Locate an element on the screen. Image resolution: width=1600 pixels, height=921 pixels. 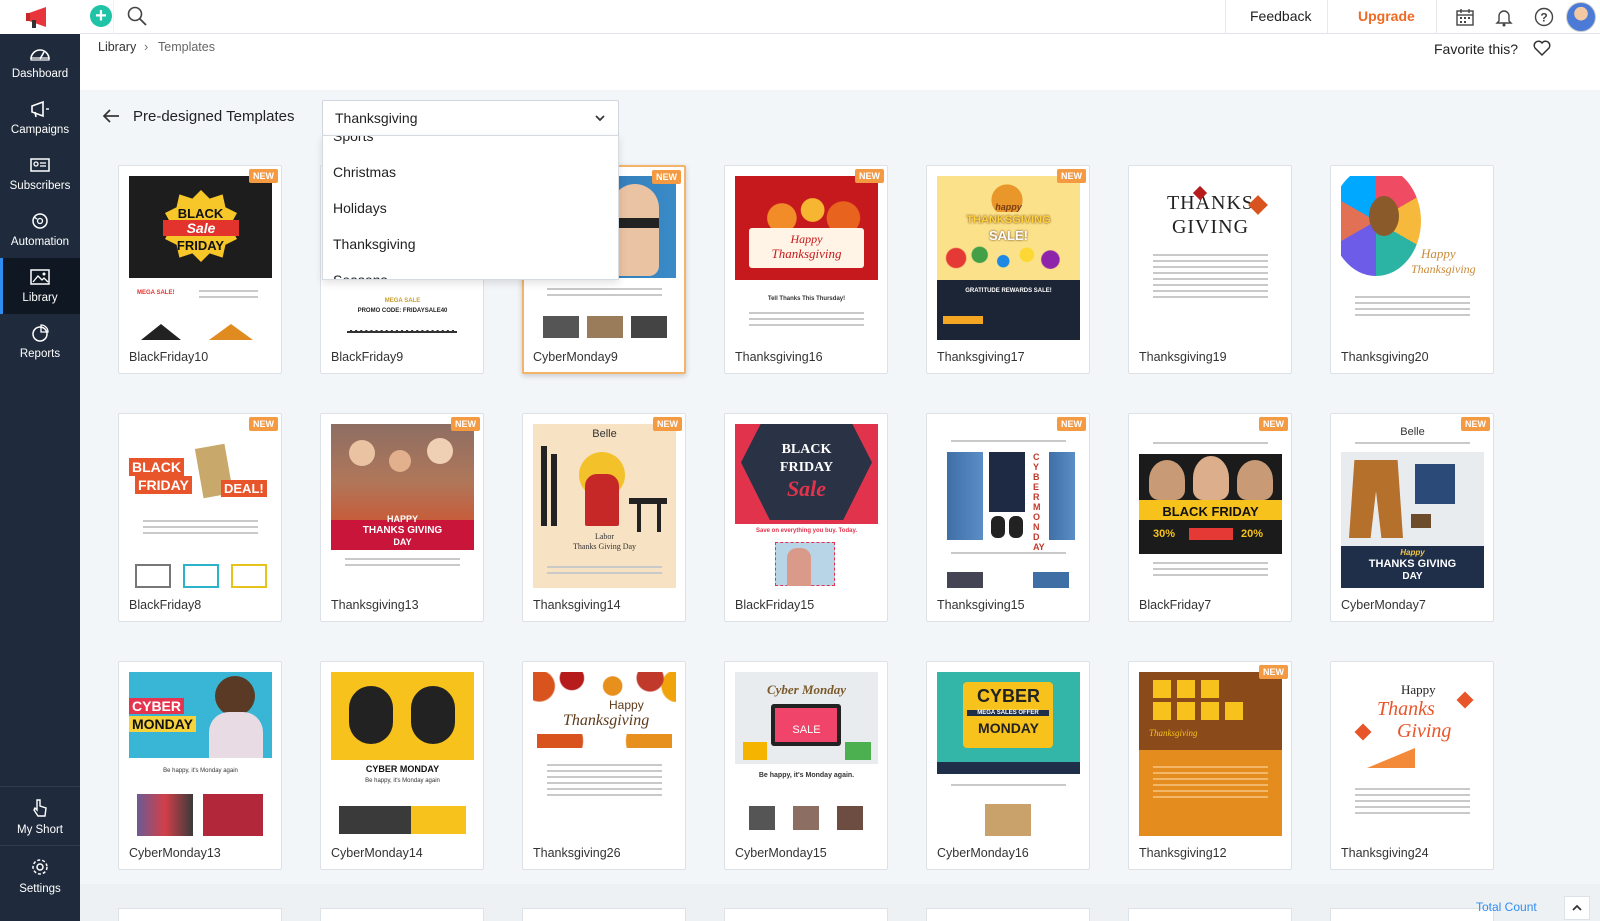
sidebar-item-library: Library is located at coordinates (40, 286).